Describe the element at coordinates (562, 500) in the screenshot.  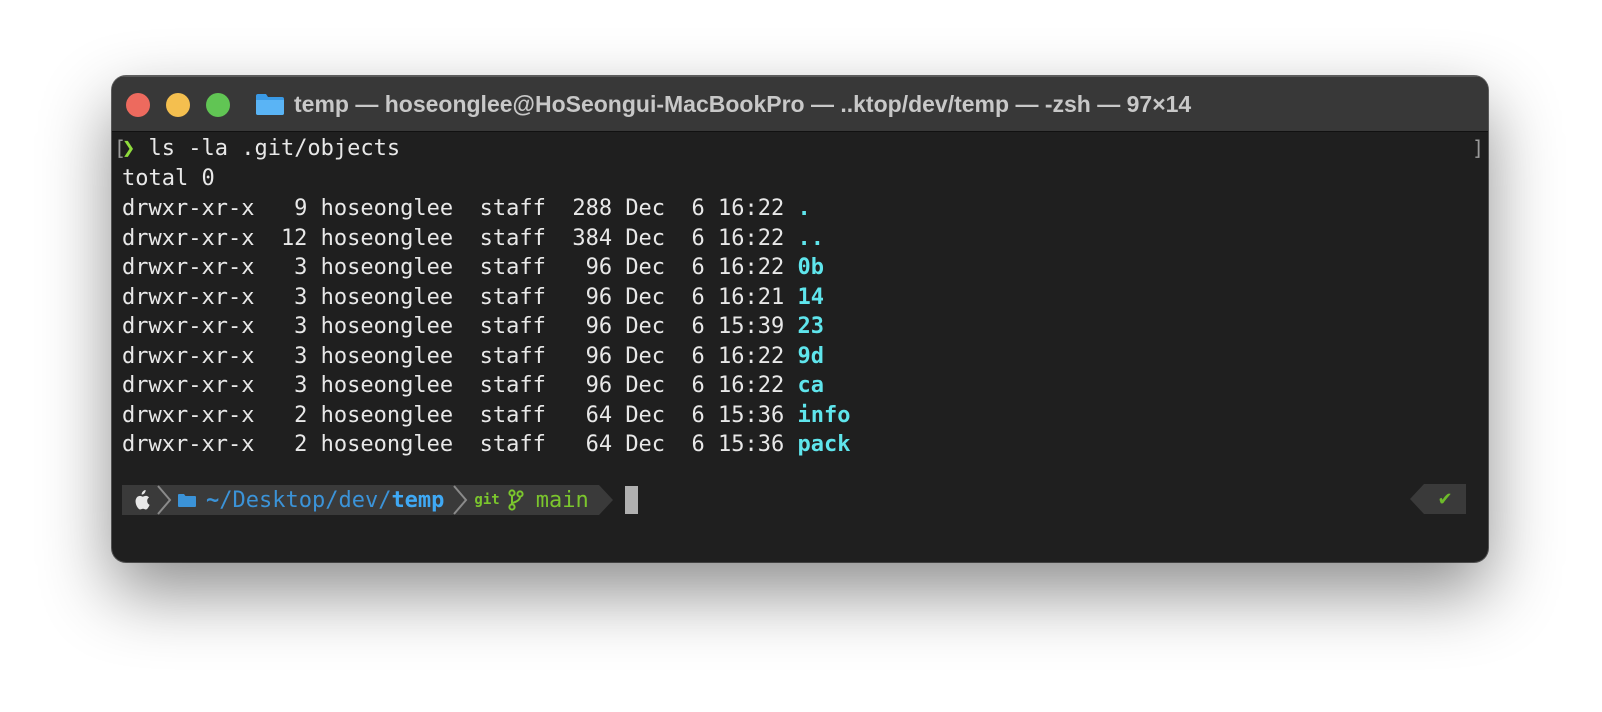
I see `branch-name: main` at that location.